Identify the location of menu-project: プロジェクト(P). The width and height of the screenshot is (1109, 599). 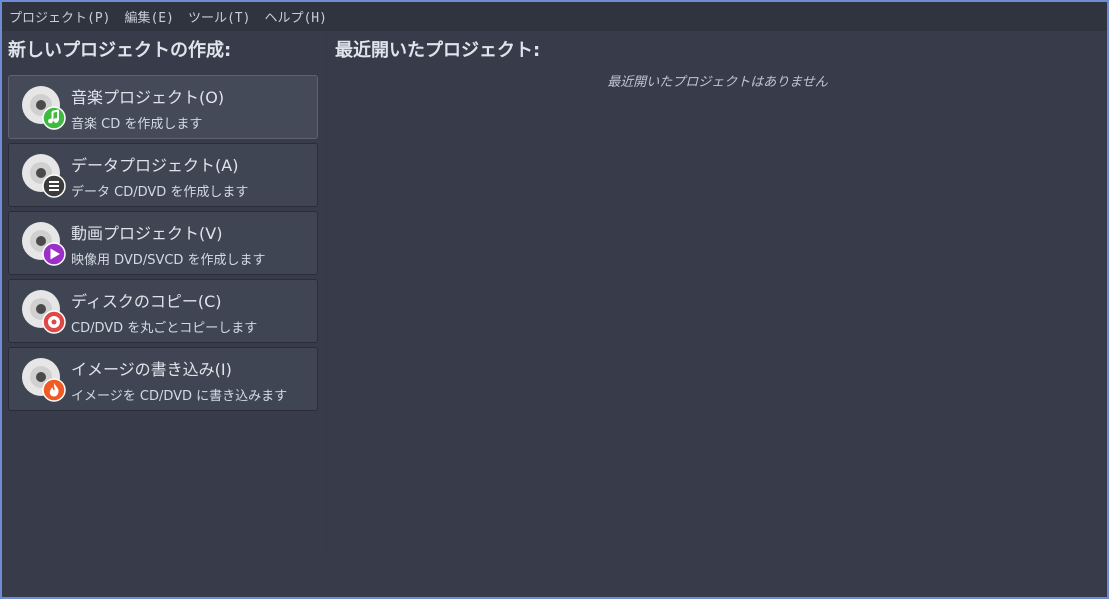
(59, 16).